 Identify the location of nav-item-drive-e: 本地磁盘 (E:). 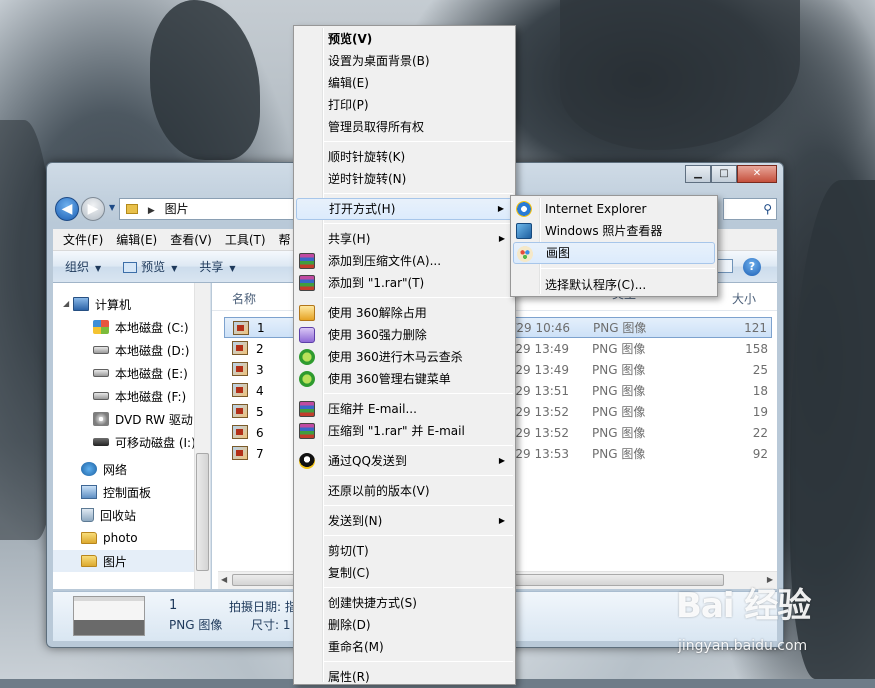
(140, 373).